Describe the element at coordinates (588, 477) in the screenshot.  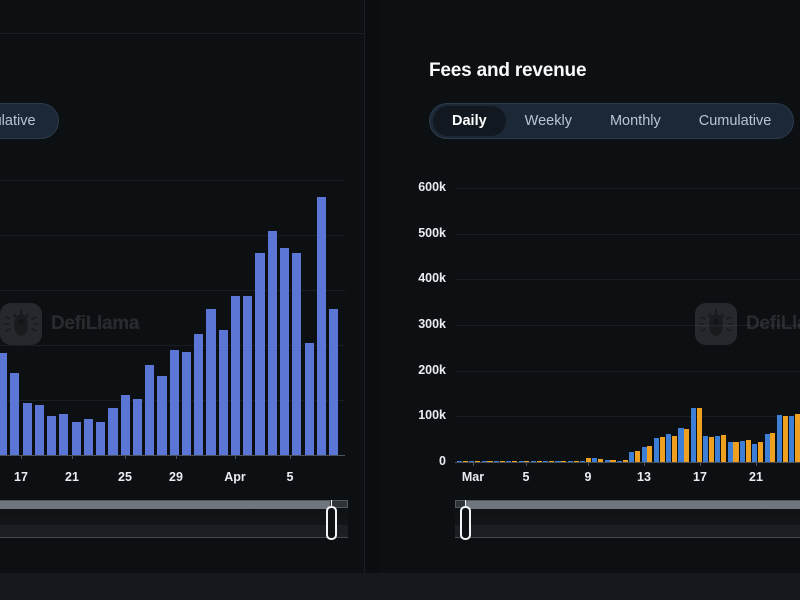
I see `x-axis-tick-label: 9` at that location.